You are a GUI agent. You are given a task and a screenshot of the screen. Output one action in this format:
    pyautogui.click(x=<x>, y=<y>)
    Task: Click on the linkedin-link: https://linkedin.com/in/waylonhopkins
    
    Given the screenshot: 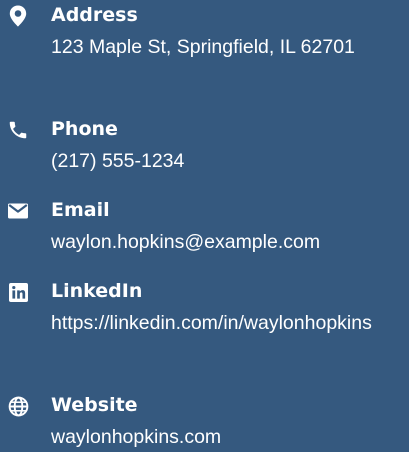 What is the action you would take?
    pyautogui.click(x=227, y=323)
    